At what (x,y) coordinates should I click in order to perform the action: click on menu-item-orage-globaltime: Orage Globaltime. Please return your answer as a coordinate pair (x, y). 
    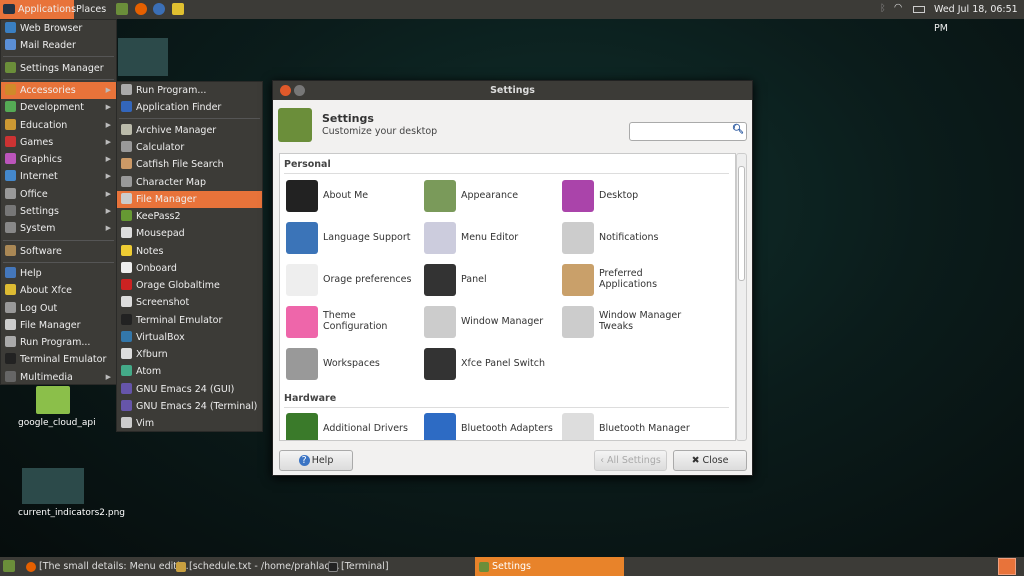
    Looking at the image, I should click on (189, 285).